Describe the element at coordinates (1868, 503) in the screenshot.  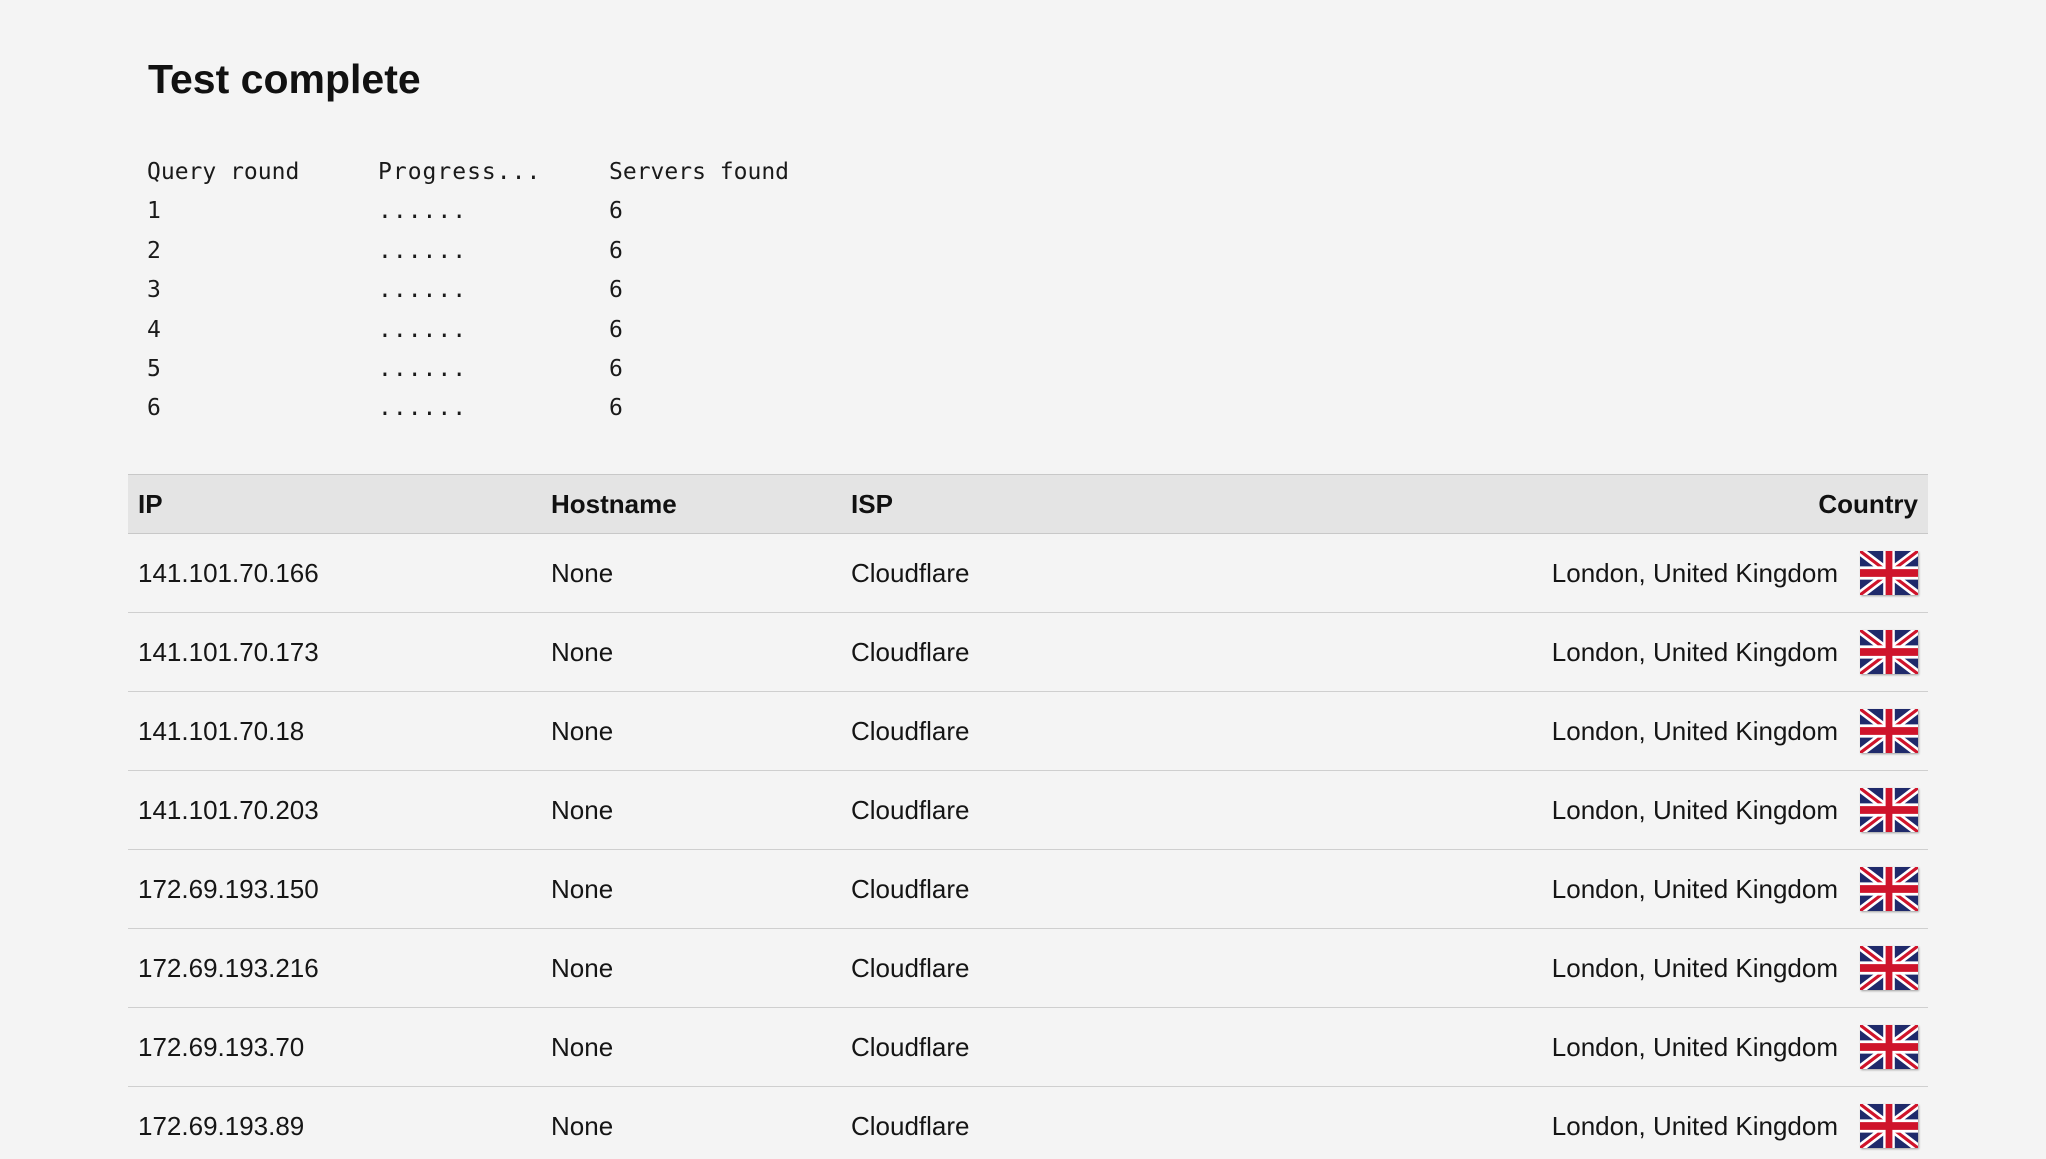
I see `country-column-header: Country` at that location.